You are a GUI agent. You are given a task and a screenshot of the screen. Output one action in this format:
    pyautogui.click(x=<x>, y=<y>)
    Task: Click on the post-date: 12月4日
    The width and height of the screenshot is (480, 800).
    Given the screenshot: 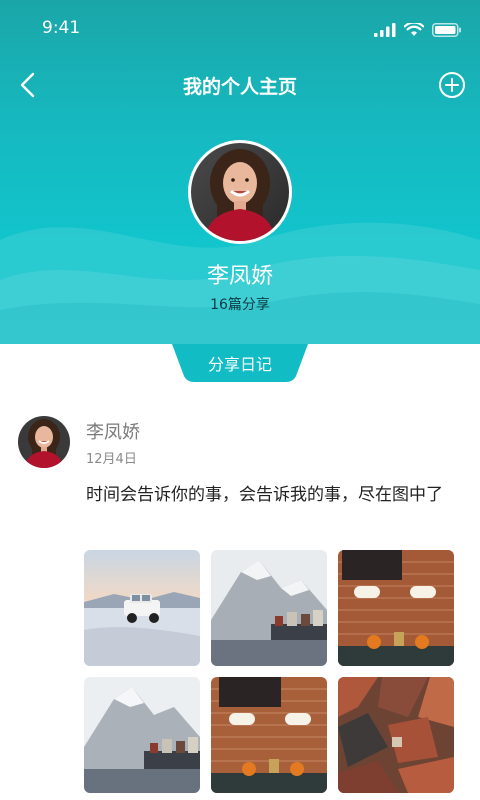 What is the action you would take?
    pyautogui.click(x=111, y=459)
    